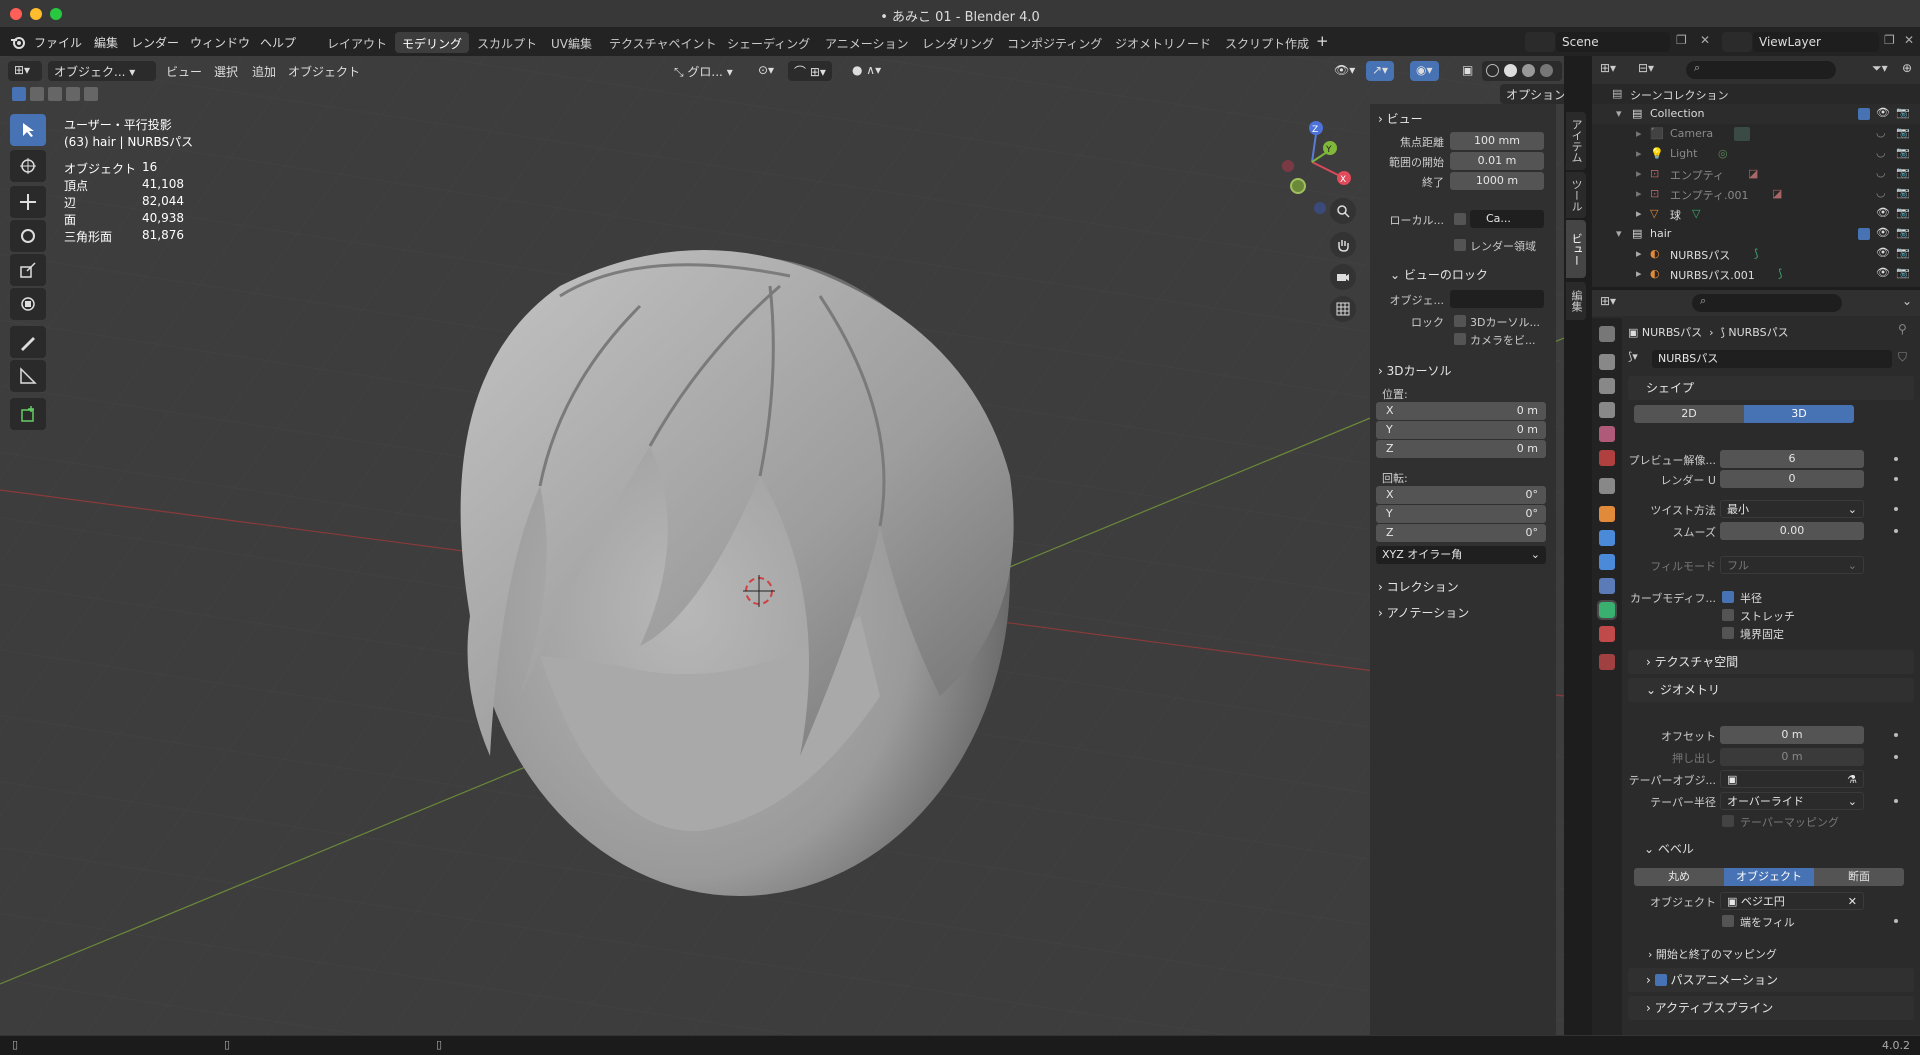 This screenshot has height=1055, width=1920. What do you see at coordinates (1660, 980) in the screenshot?
I see `path-animation-checkbox` at bounding box center [1660, 980].